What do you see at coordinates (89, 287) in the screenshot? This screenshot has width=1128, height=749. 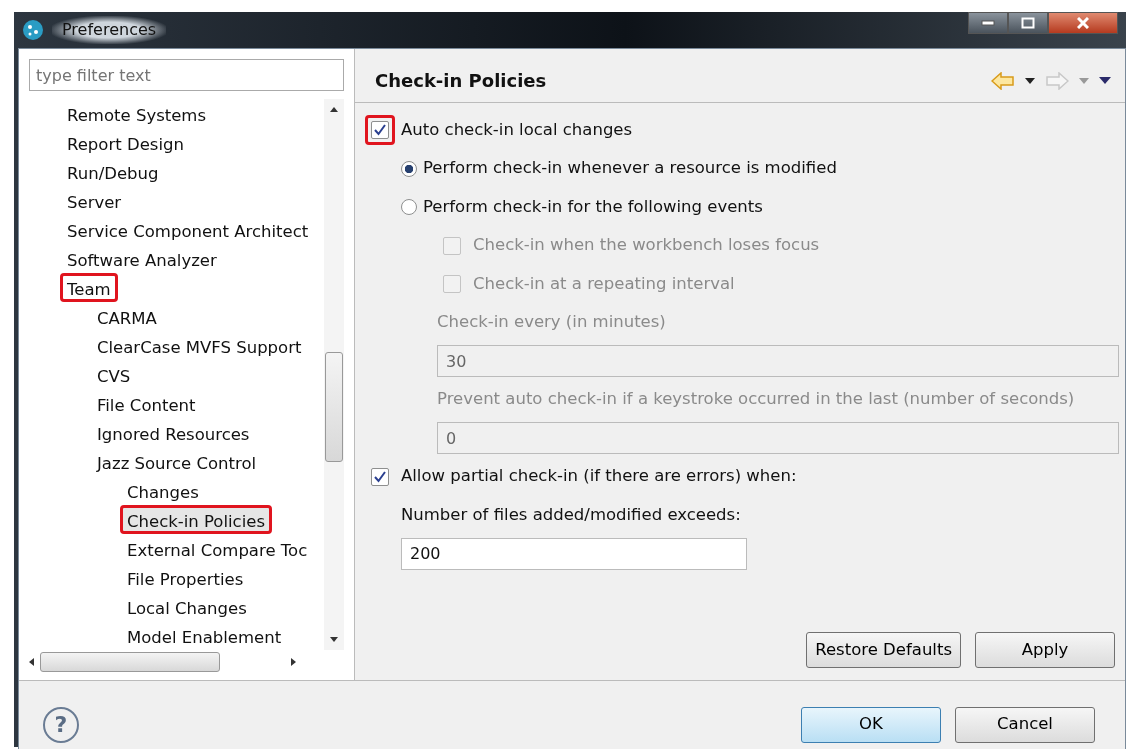 I see `tree-item: Team` at bounding box center [89, 287].